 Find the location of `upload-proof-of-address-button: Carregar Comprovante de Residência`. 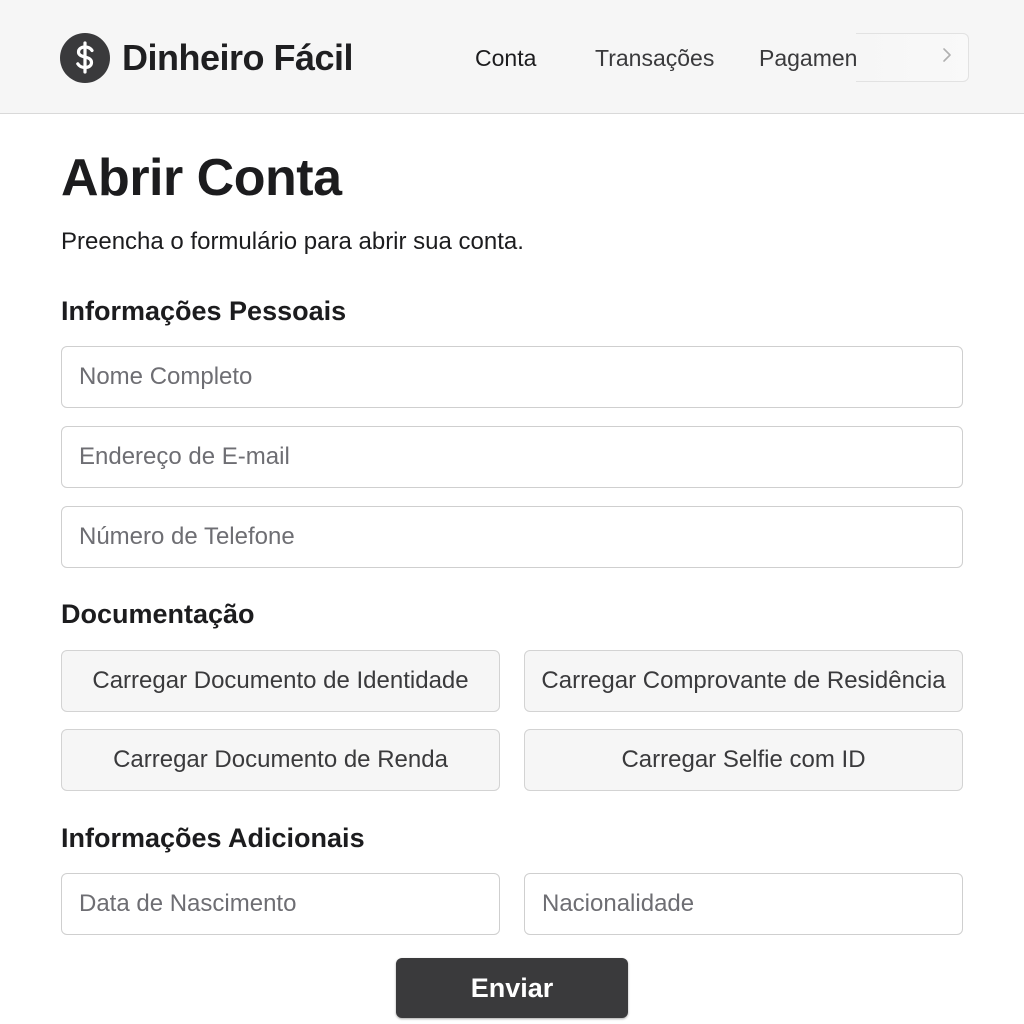

upload-proof-of-address-button: Carregar Comprovante de Residência is located at coordinates (743, 681).